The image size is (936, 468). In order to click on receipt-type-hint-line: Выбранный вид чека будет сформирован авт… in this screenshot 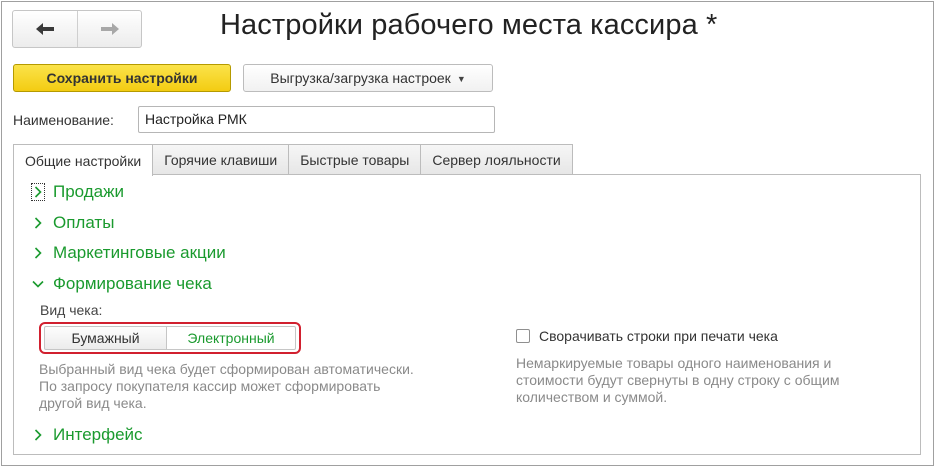, I will do `click(226, 369)`.